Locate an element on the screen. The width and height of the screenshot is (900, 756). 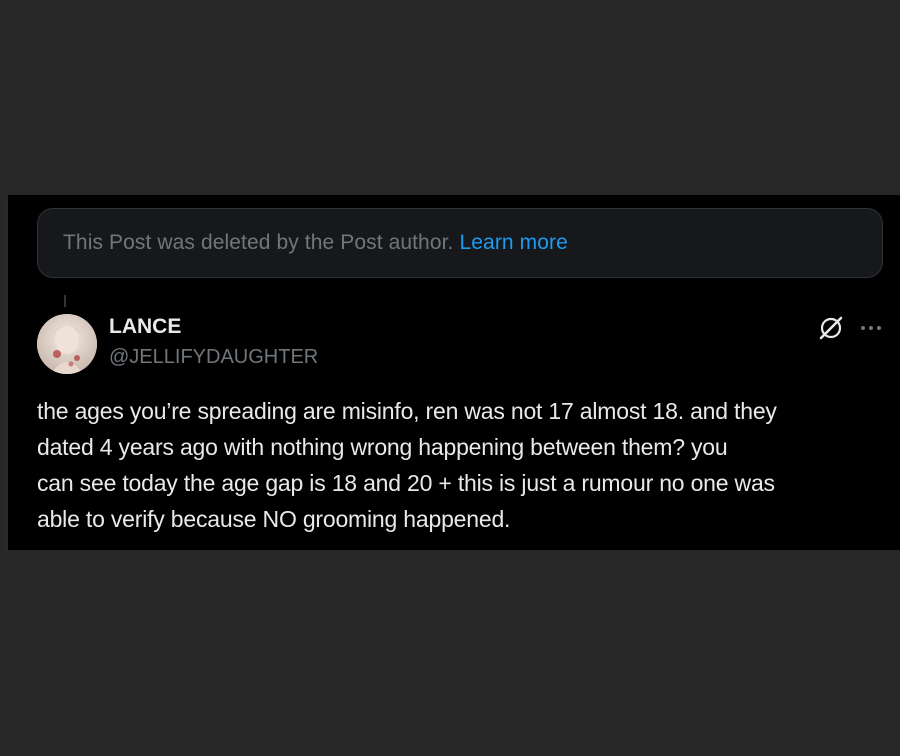
card-left-edge is located at coordinates (6, 372).